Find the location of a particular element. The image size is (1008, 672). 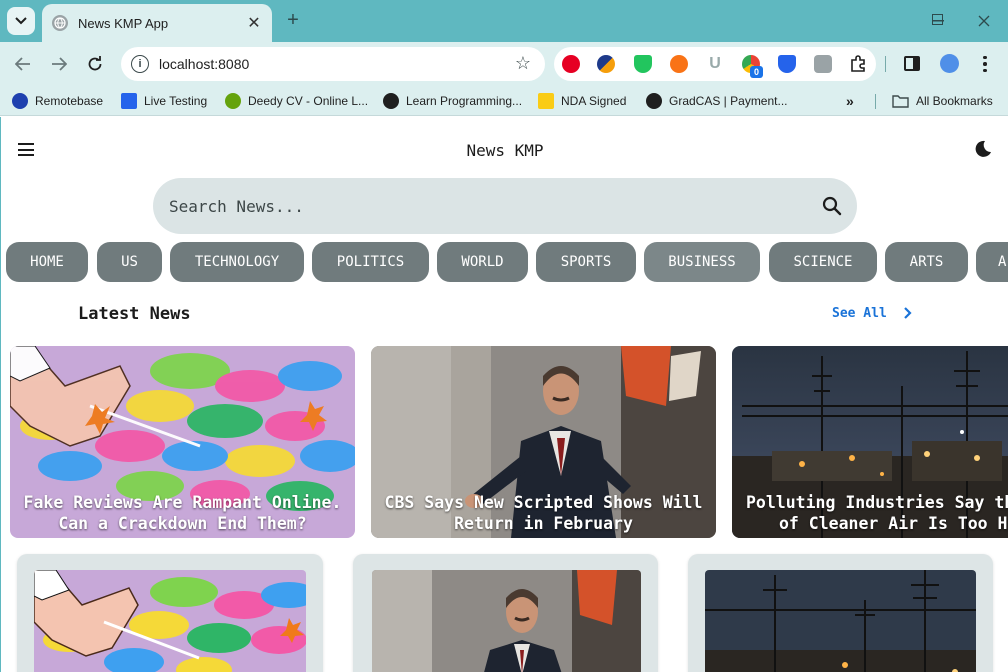

profile-avatar is located at coordinates (949, 63).